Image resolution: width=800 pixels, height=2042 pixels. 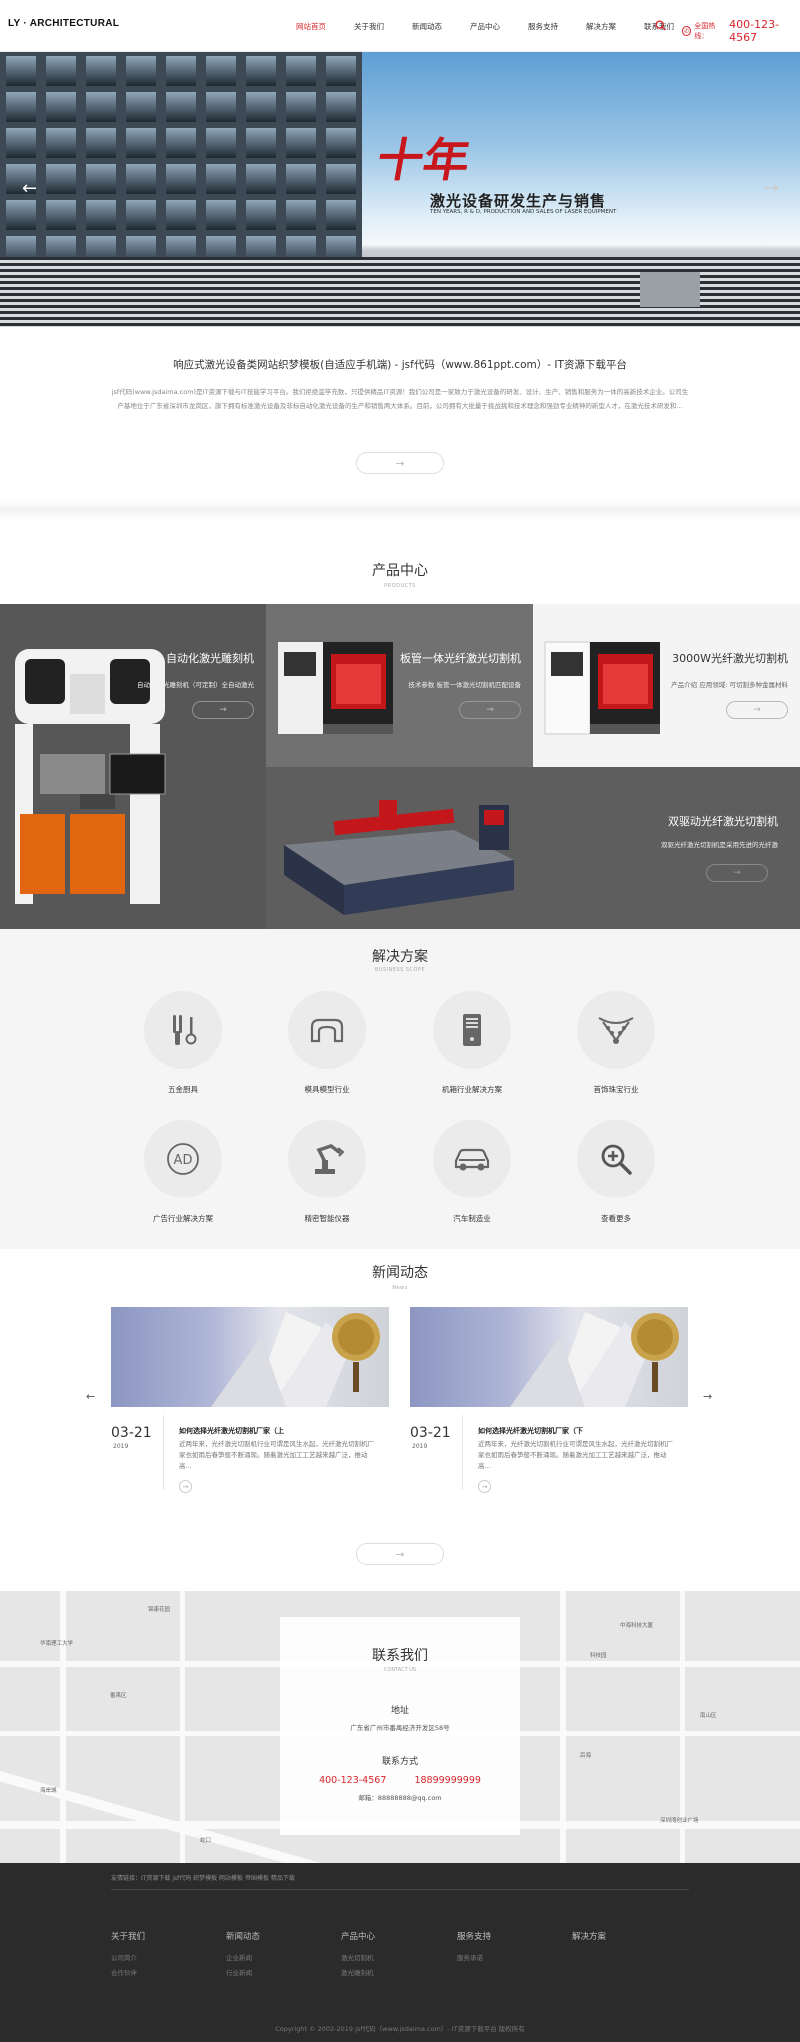 I want to click on news-headline: 如何选择光纤激光切割机厂家（上, so click(x=231, y=1431).